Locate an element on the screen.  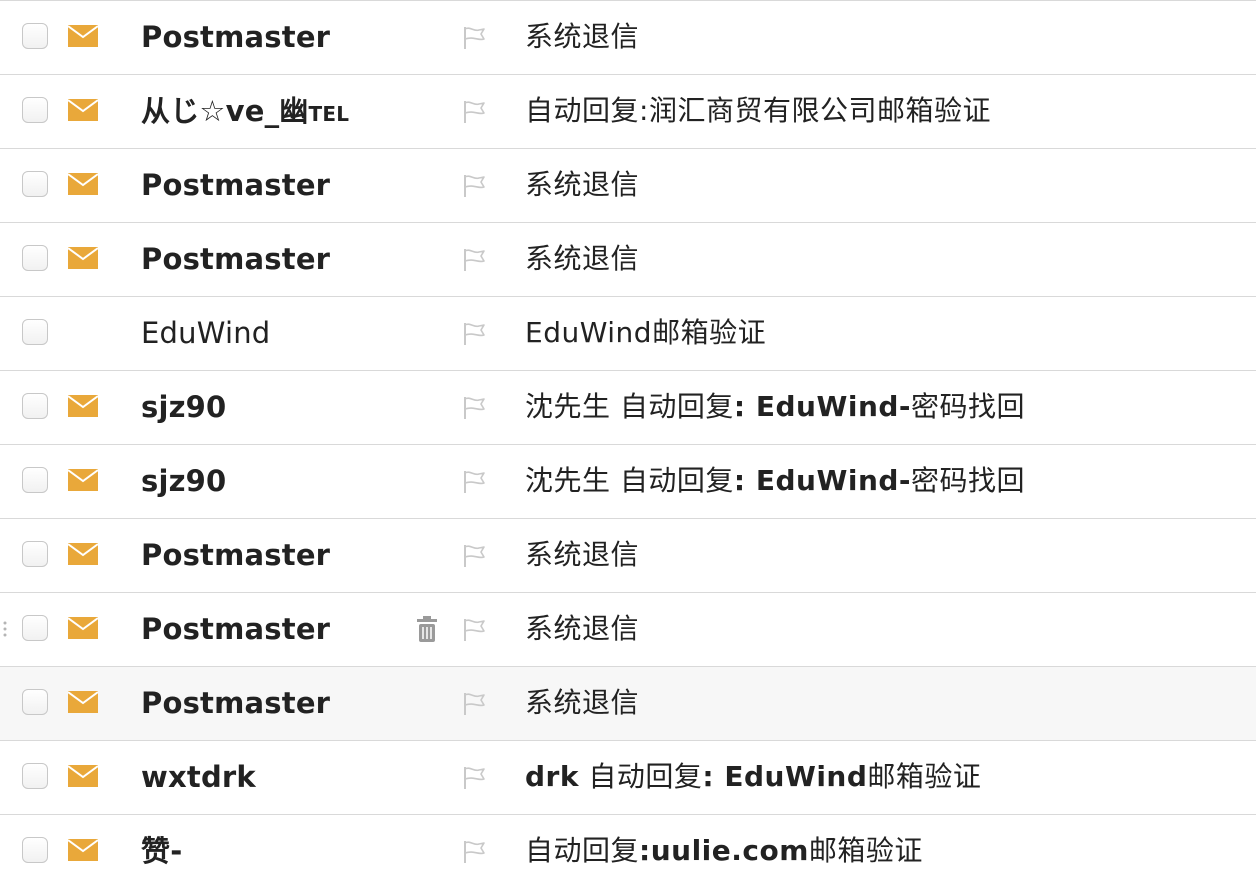
mail-row: 赞- 自动回复:uulie.com邮箱验证 is located at coordinates (628, 850).